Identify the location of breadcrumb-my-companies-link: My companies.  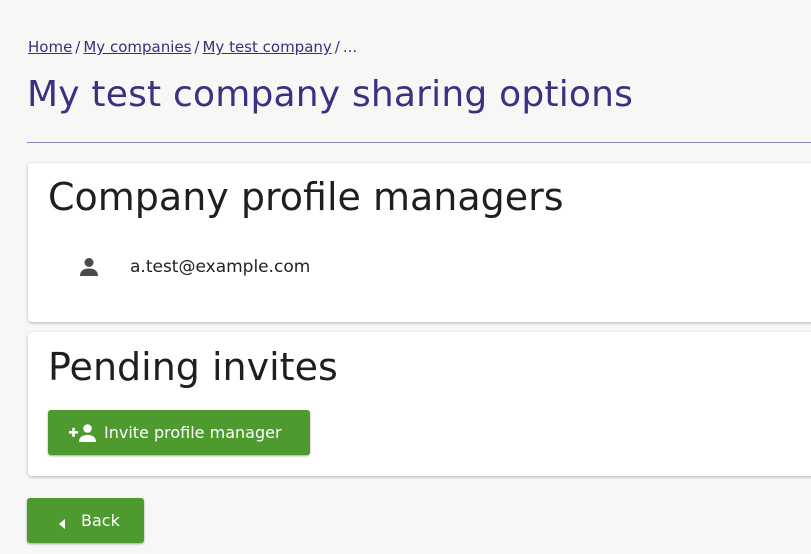
(137, 47).